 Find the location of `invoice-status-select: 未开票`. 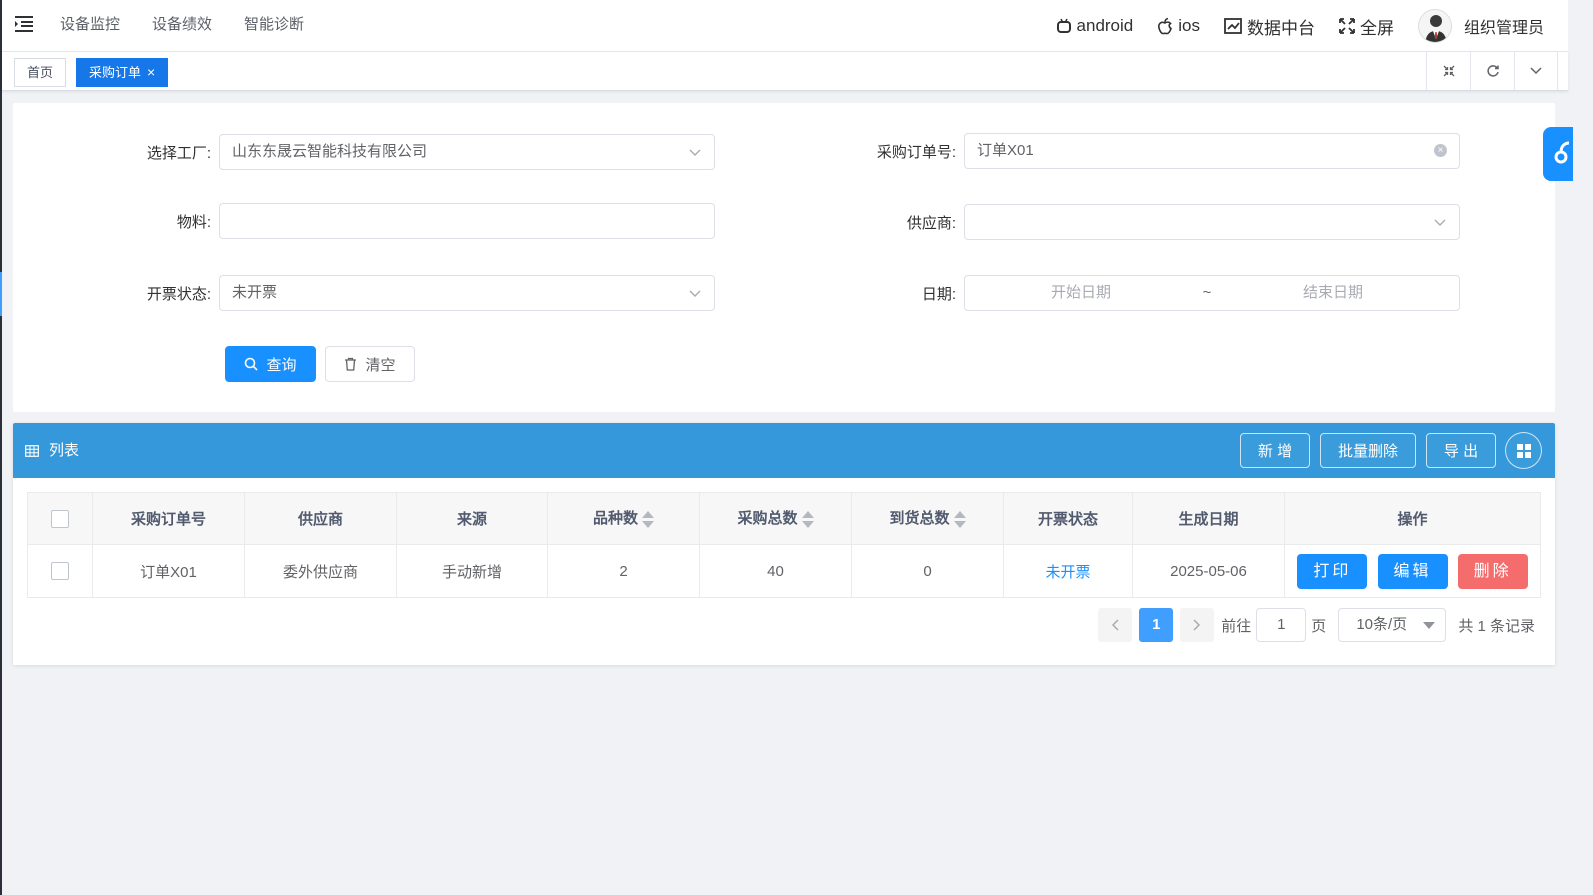

invoice-status-select: 未开票 is located at coordinates (467, 293).